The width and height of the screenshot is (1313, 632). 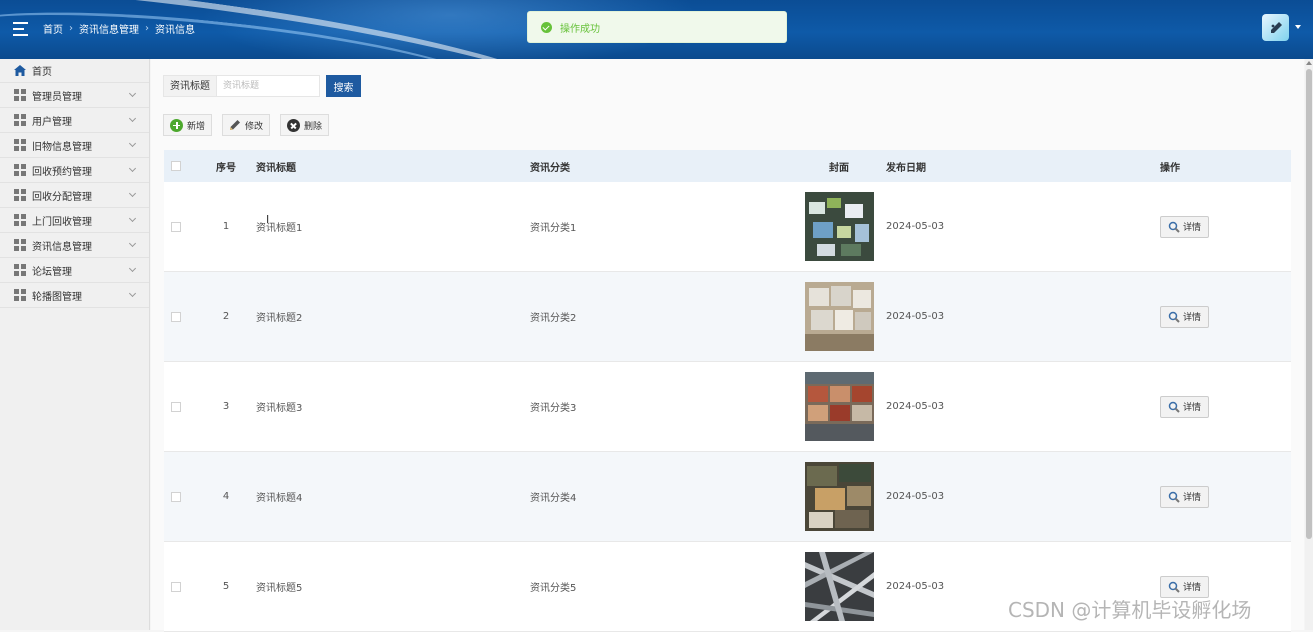 What do you see at coordinates (52, 122) in the screenshot?
I see `sidebar-item-label: 用户管理` at bounding box center [52, 122].